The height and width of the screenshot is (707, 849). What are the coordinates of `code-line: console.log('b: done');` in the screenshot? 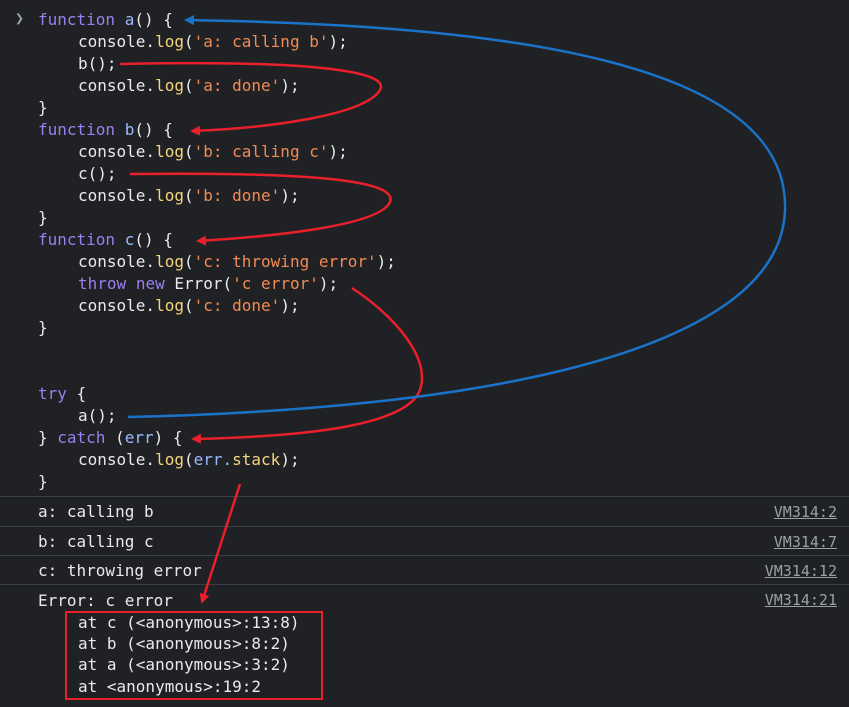 It's located at (189, 196).